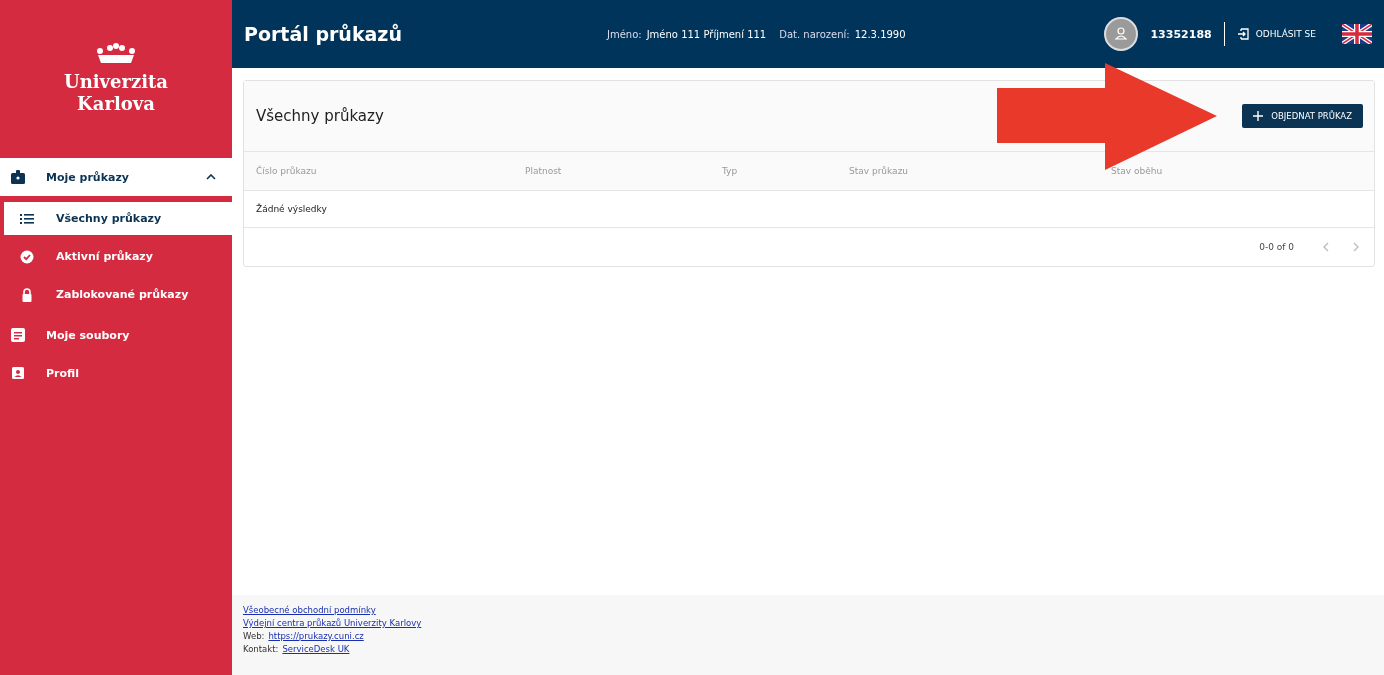  What do you see at coordinates (320, 116) in the screenshot?
I see `card-title: Všechny průkazy` at bounding box center [320, 116].